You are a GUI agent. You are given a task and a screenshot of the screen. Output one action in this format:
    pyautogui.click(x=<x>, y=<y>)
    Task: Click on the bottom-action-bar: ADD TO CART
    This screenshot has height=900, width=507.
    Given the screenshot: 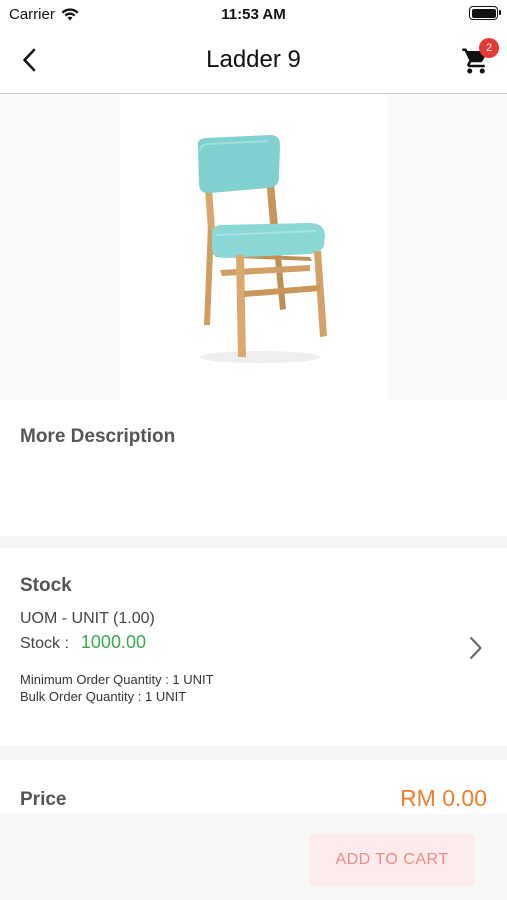 What is the action you would take?
    pyautogui.click(x=253, y=857)
    